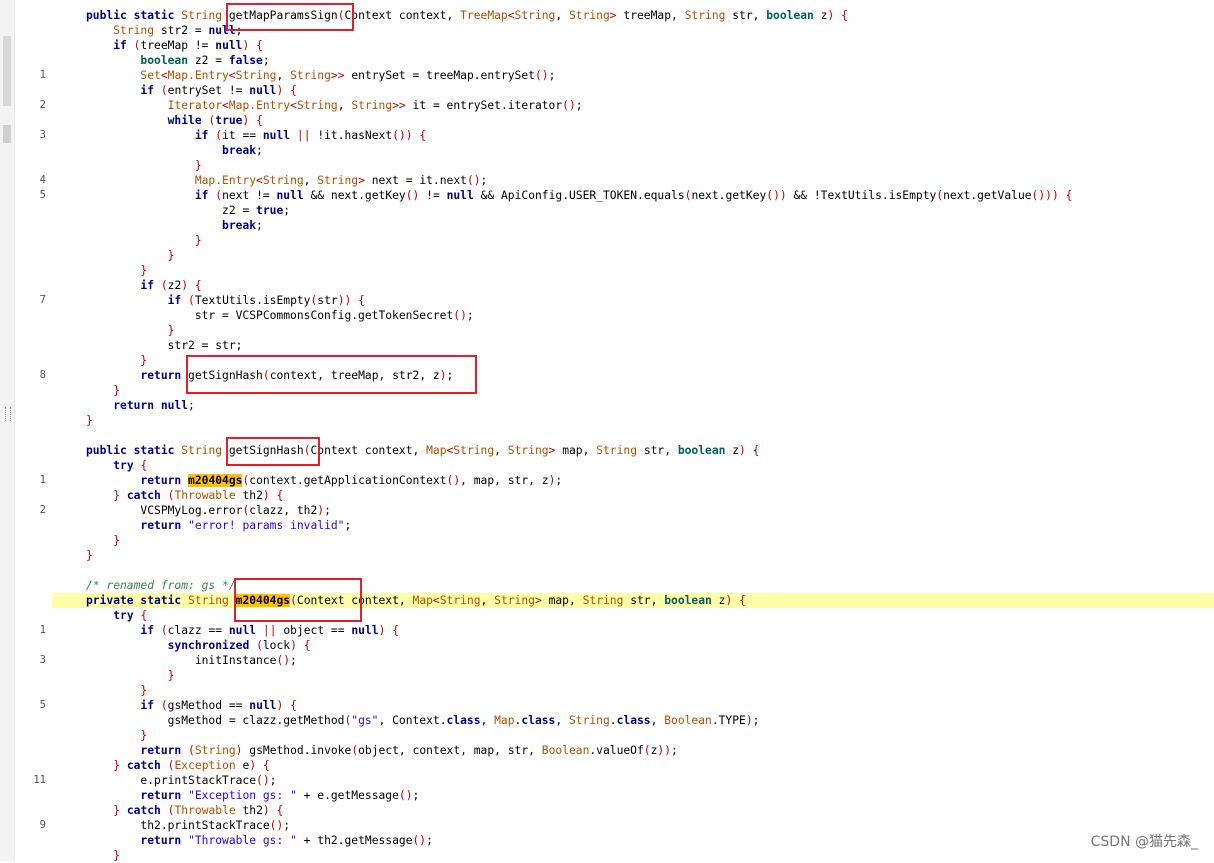 The image size is (1214, 863). Describe the element at coordinates (155, 780) in the screenshot. I see `code-line: 11 e.printStackTrace();` at that location.